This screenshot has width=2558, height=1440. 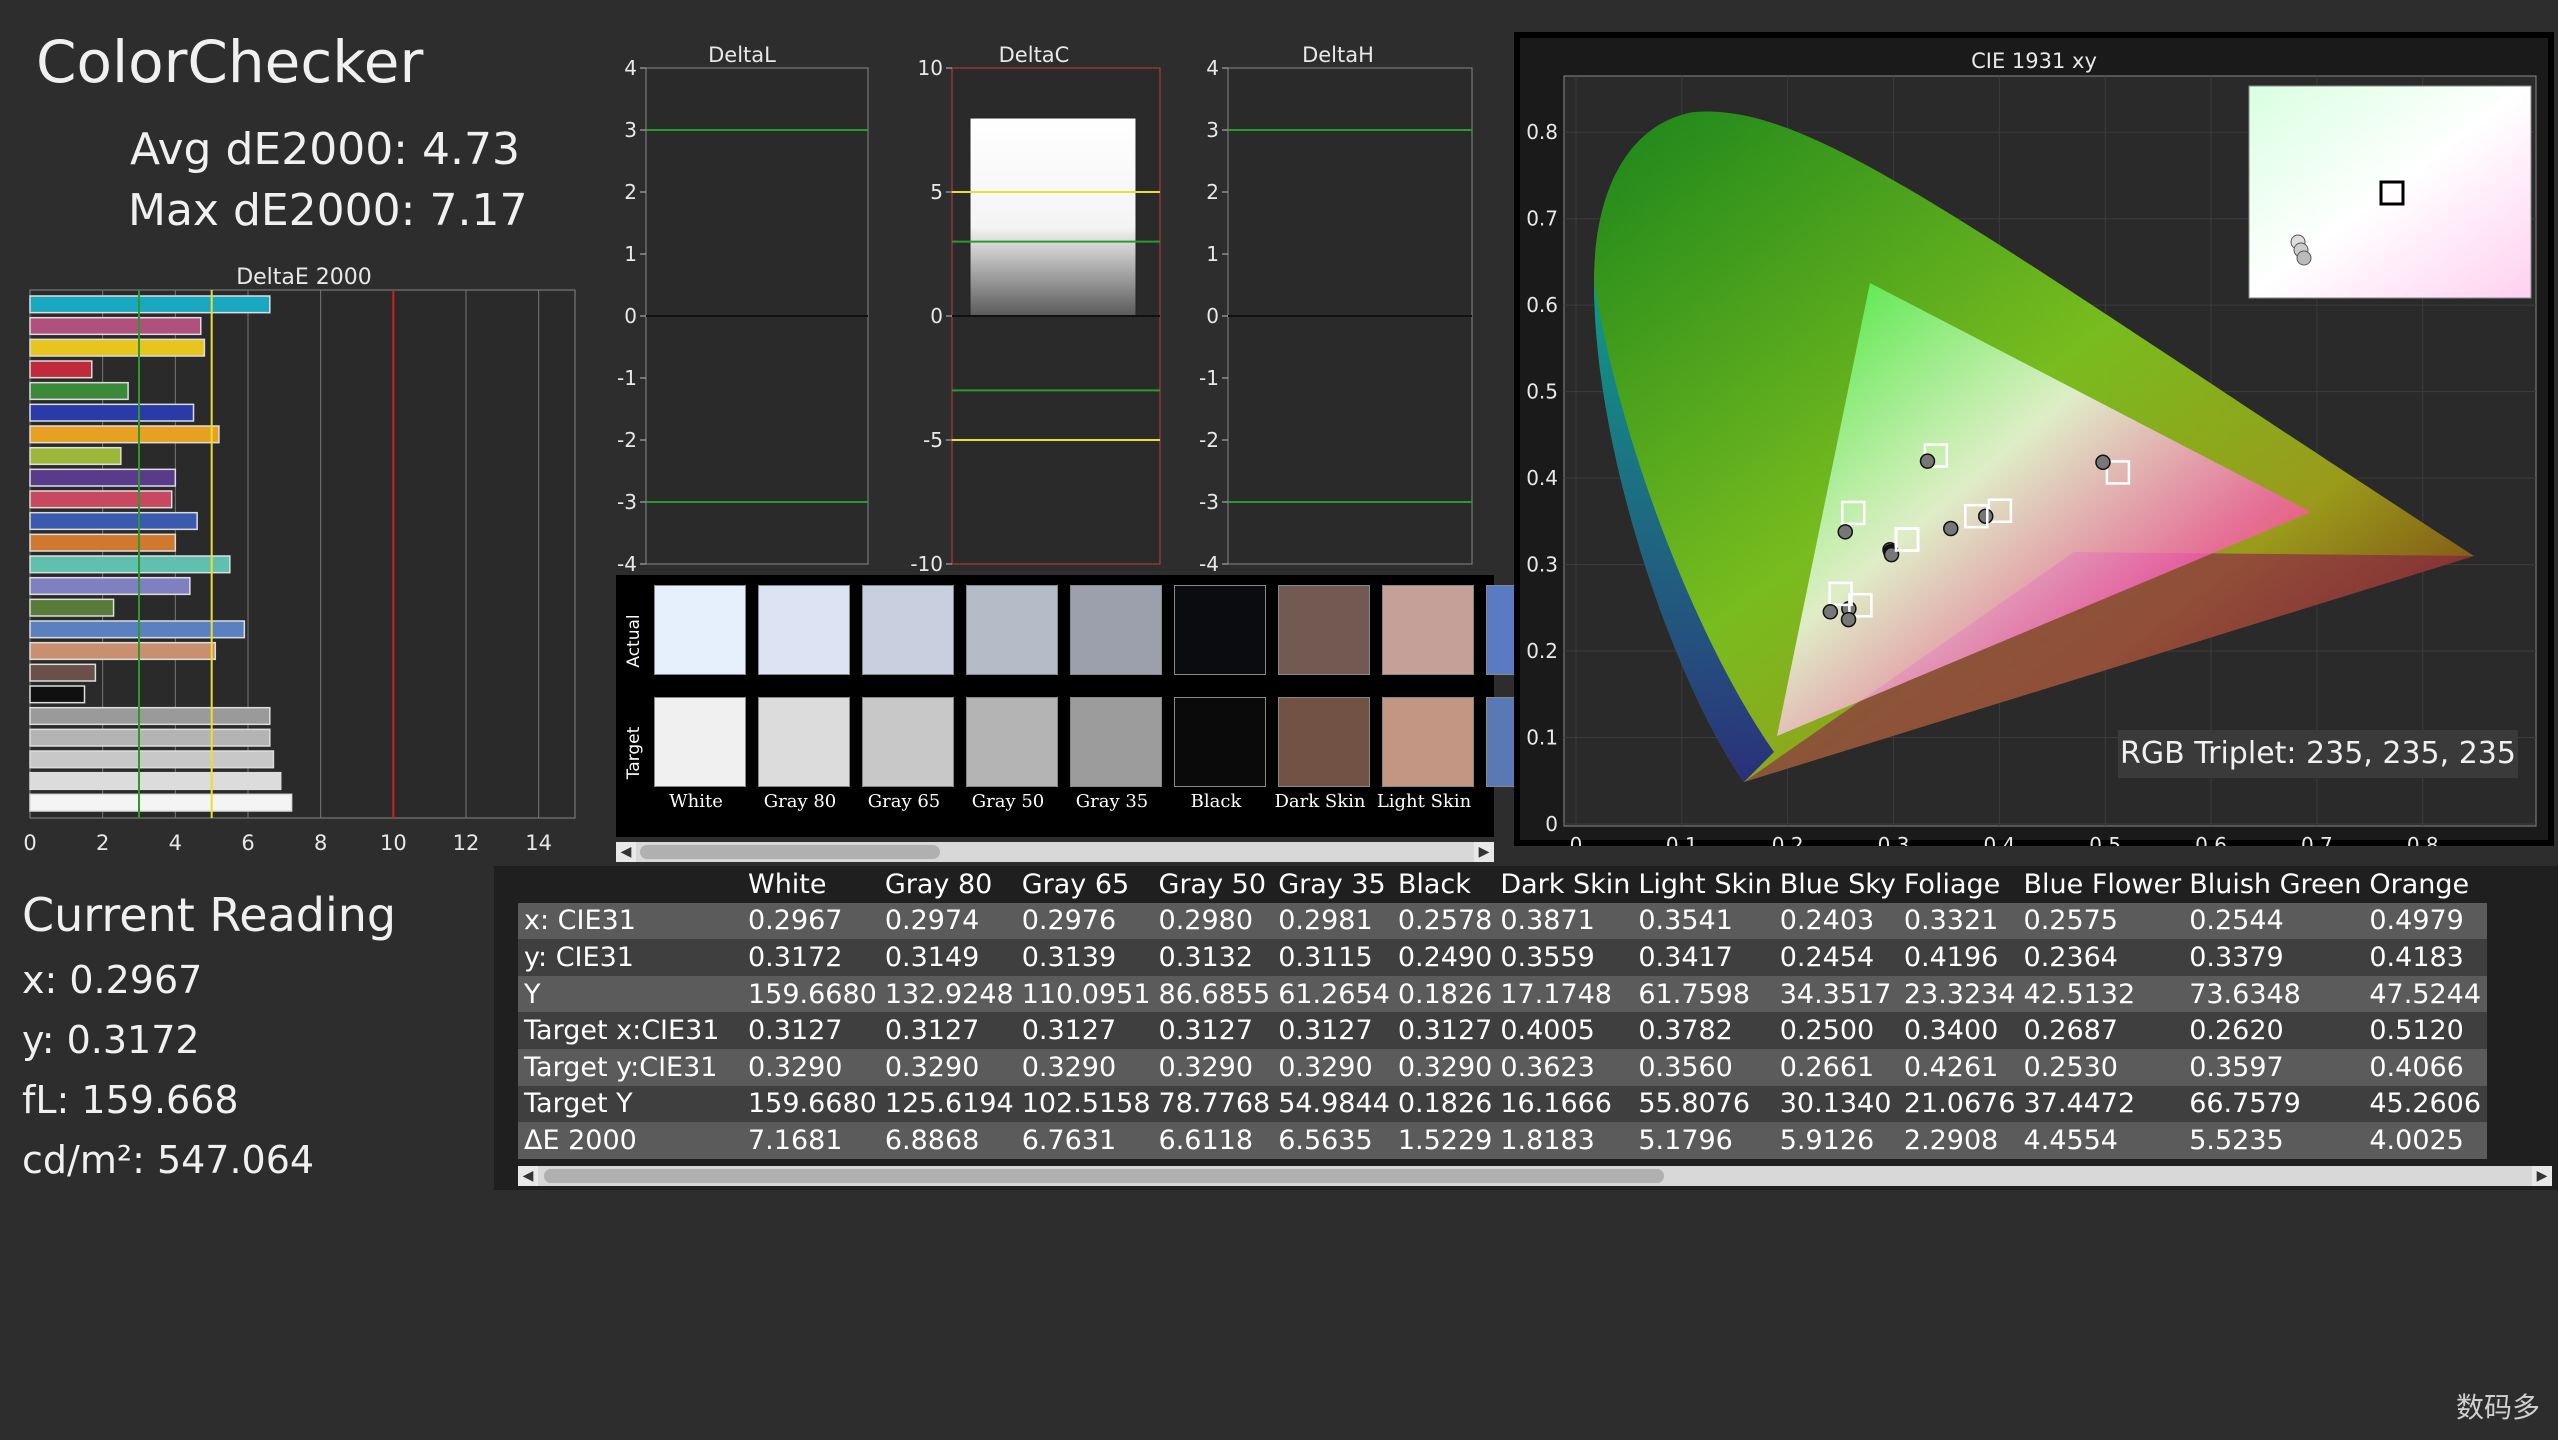 What do you see at coordinates (634, 643) in the screenshot?
I see `actual-label-box: Actual` at bounding box center [634, 643].